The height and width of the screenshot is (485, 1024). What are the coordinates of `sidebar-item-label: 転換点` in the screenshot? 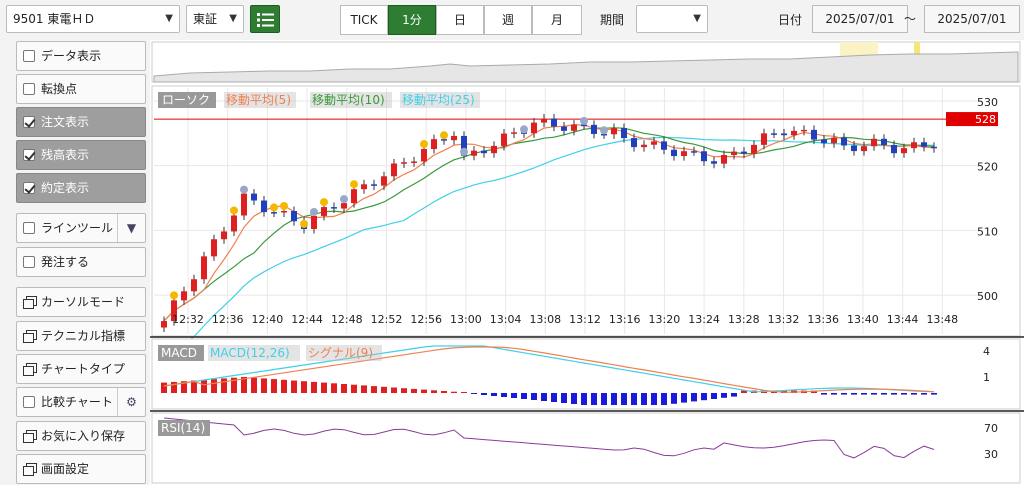 It's located at (59, 89).